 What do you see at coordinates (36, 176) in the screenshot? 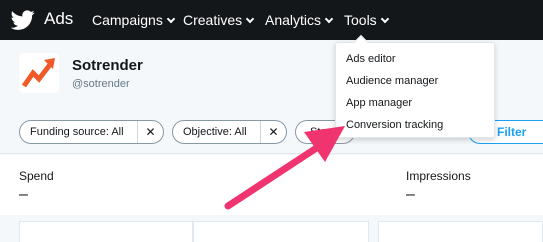
I see `metric-spend-label: Spend` at bounding box center [36, 176].